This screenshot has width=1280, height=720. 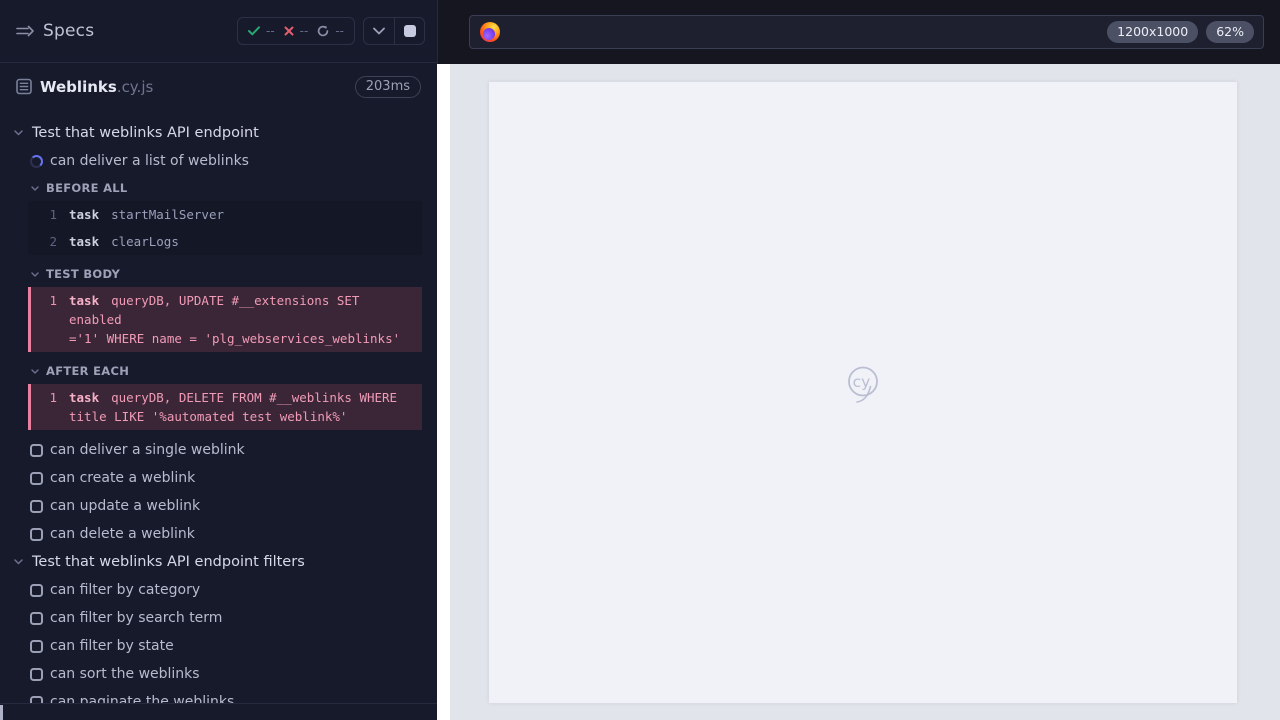 I want to click on spec-file-row: Weblinks.cy.js 203ms, so click(x=218, y=86).